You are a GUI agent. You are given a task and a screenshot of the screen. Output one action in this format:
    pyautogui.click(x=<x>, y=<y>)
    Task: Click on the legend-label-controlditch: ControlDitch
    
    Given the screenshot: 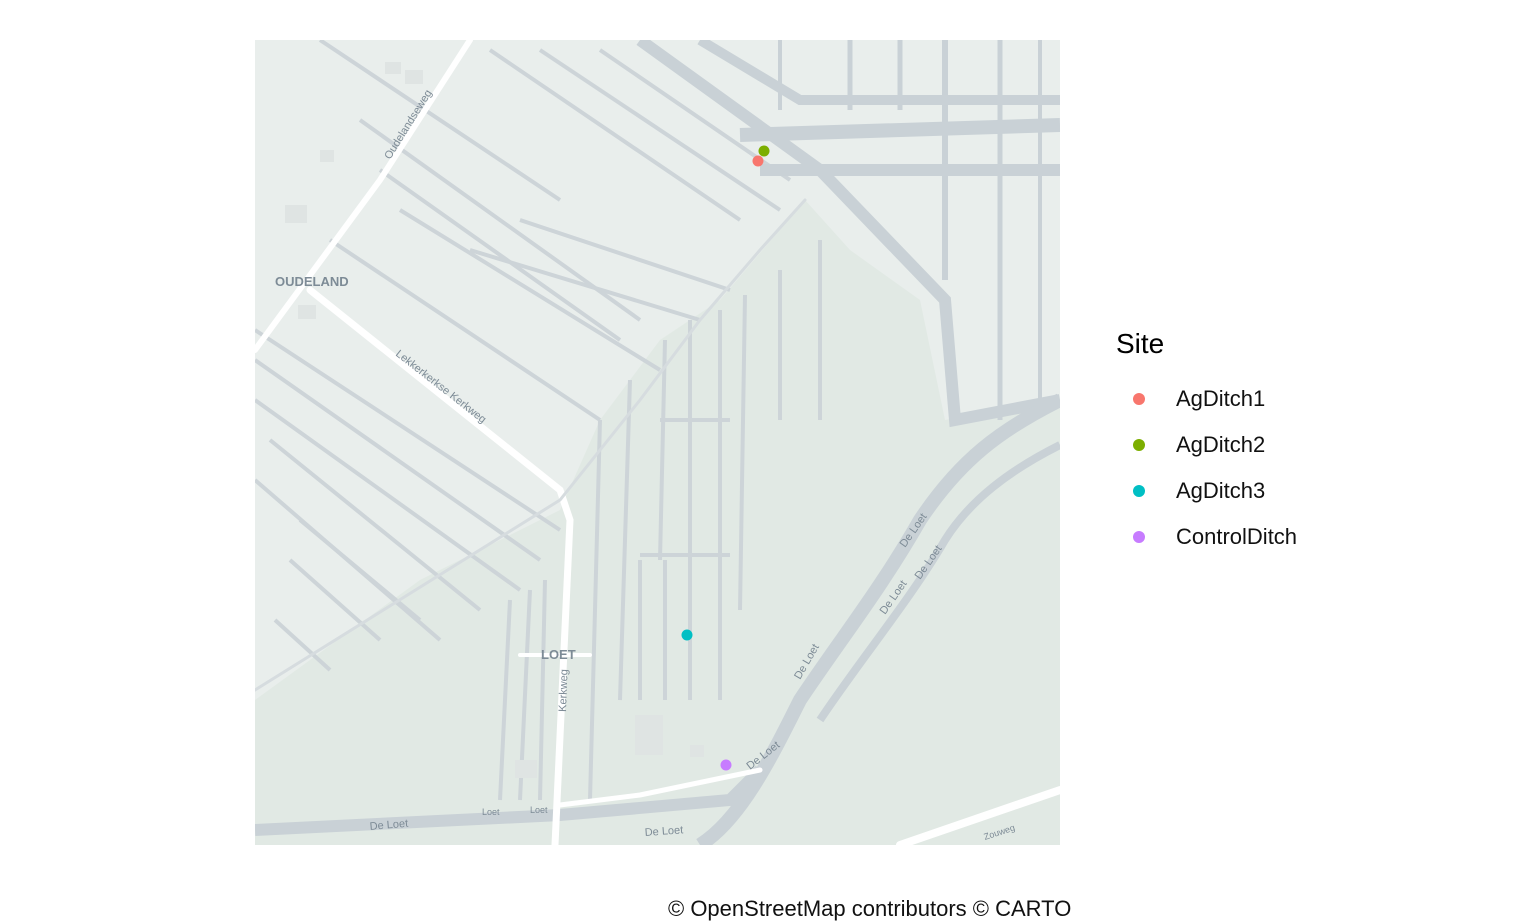 What is the action you would take?
    pyautogui.click(x=1237, y=536)
    